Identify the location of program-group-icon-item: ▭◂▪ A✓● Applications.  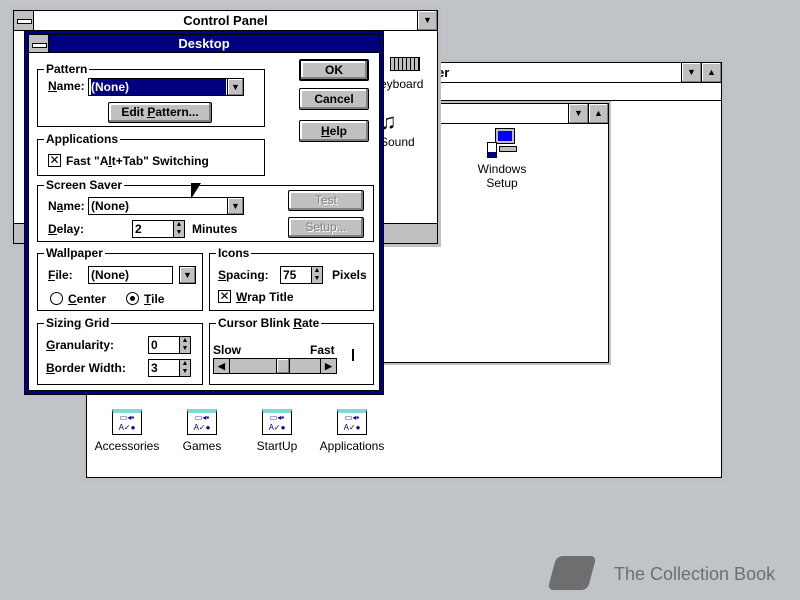
(352, 431).